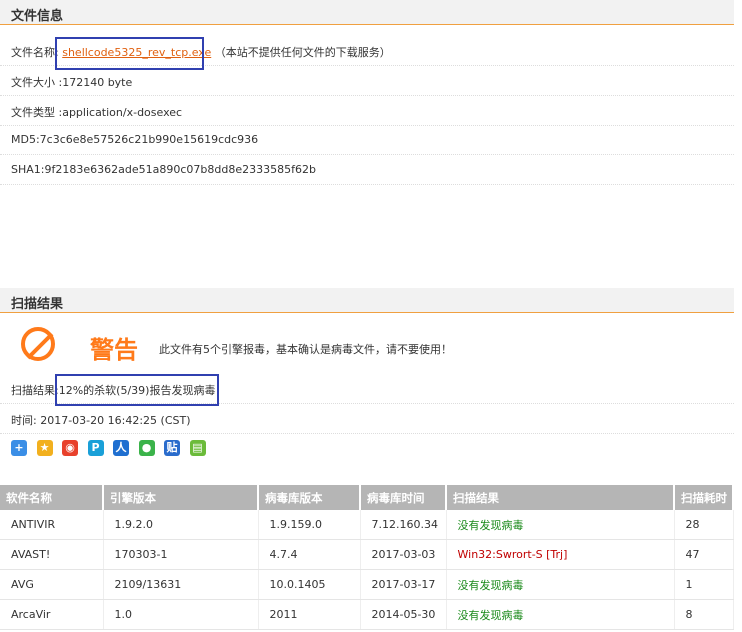 This screenshot has height=632, width=742. Describe the element at coordinates (197, 448) in the screenshot. I see `bookmark-share-icon: ▤` at that location.